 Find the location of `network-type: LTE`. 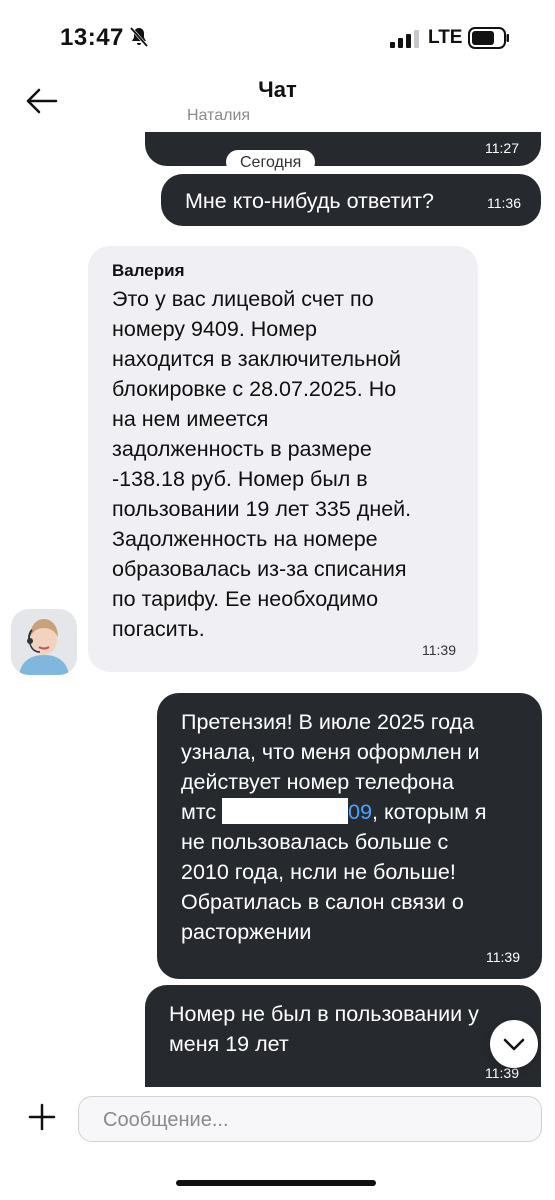

network-type: LTE is located at coordinates (445, 37).